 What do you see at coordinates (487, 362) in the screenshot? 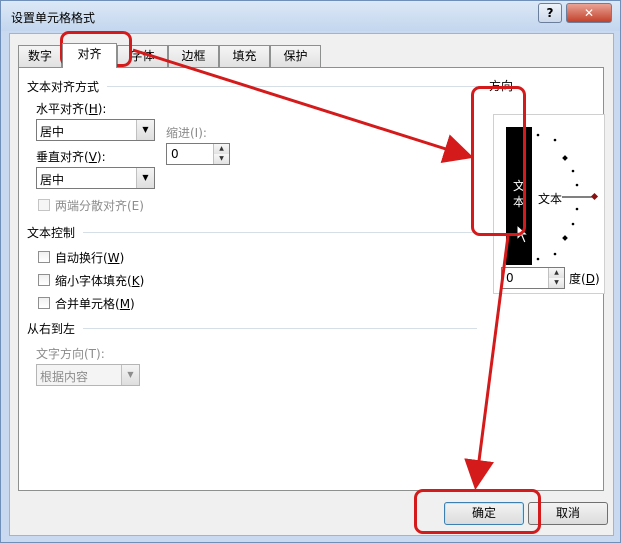
I see `arrow-to-ok-button` at bounding box center [487, 362].